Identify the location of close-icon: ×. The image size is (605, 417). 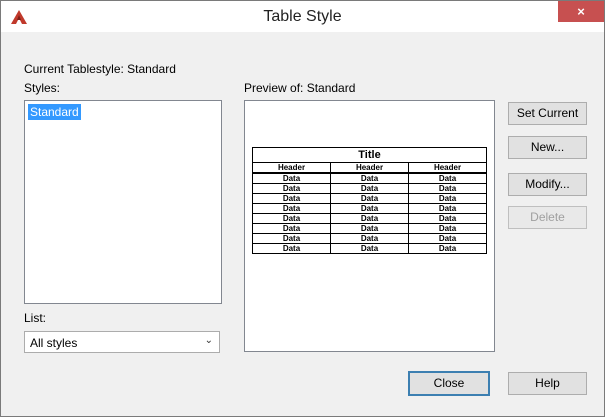
(581, 11).